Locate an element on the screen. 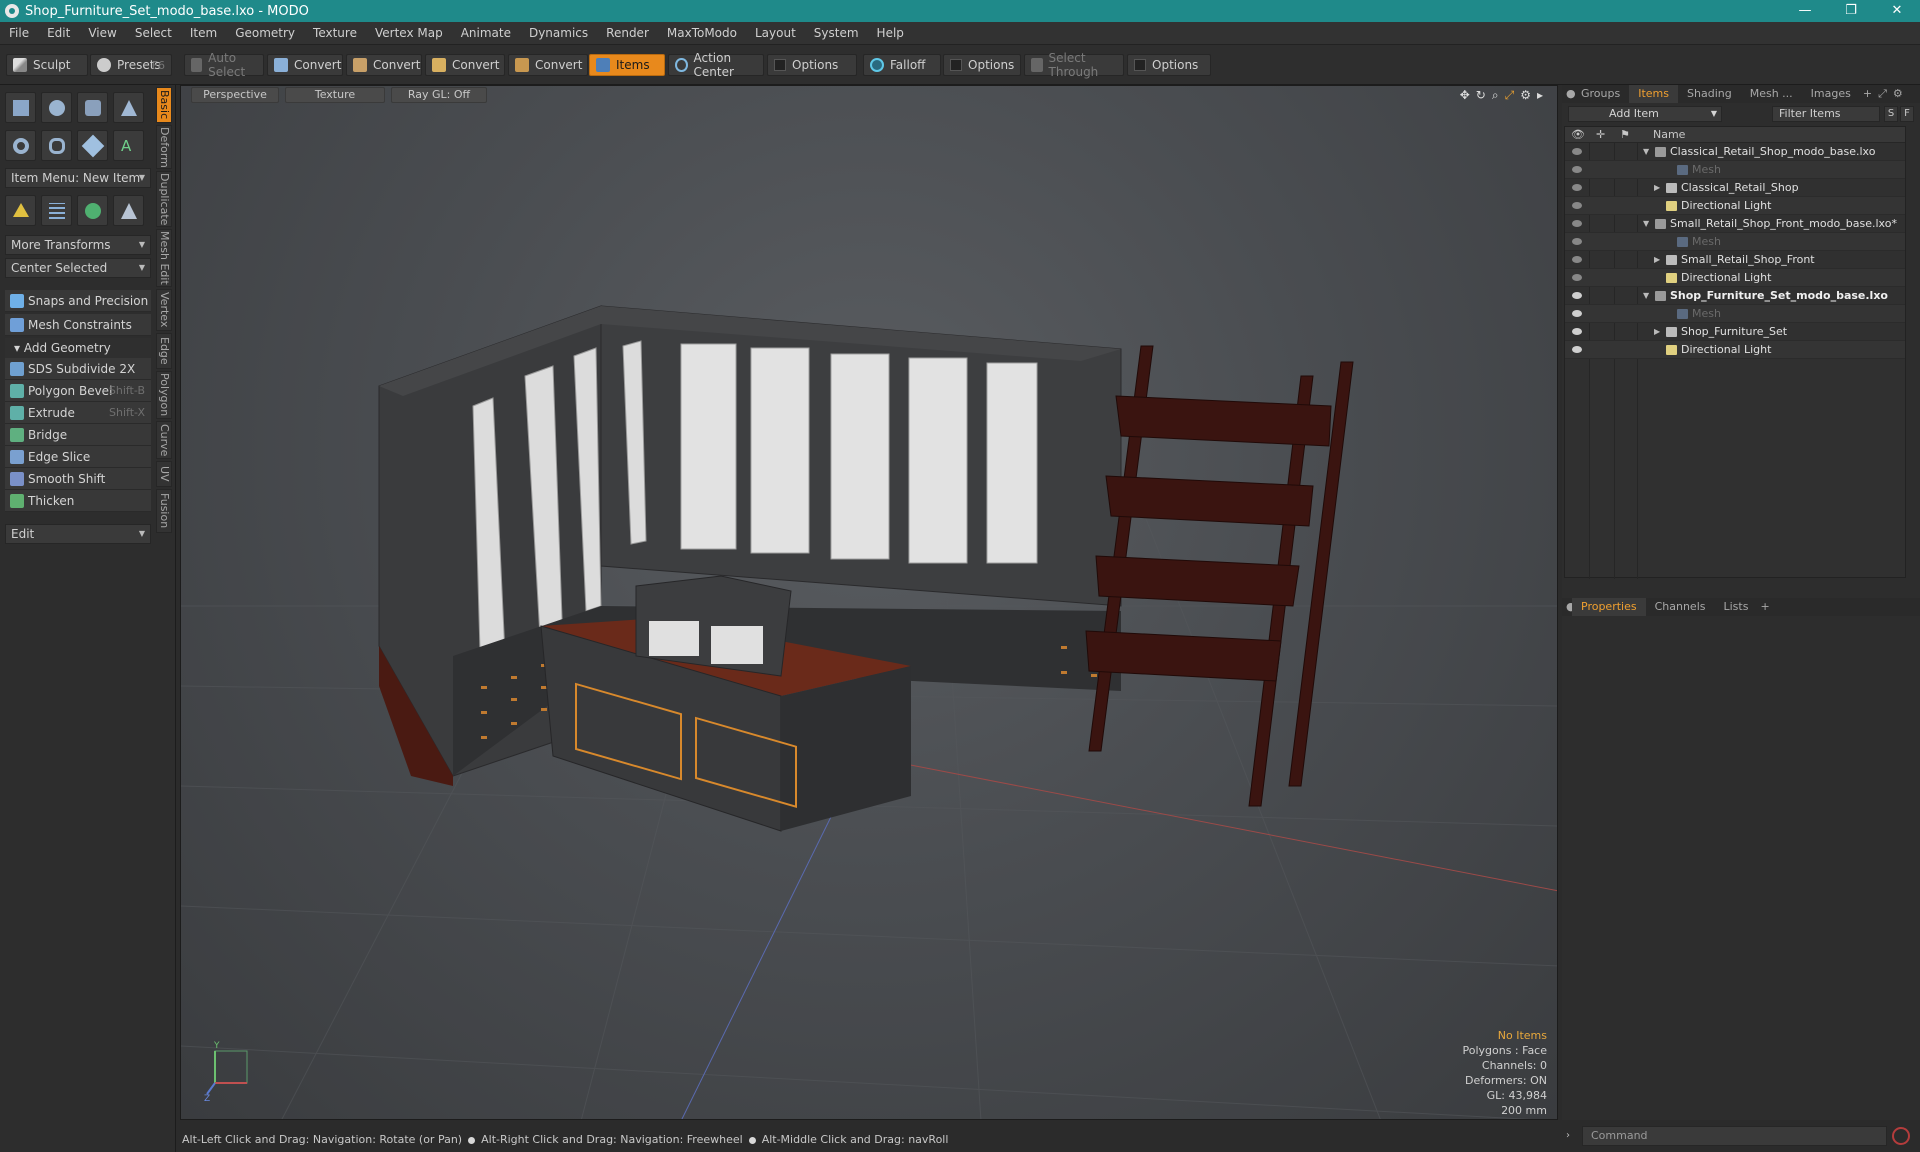 Image resolution: width=1920 pixels, height=1152 pixels. zoom-icon: ⌕ is located at coordinates (1495, 95).